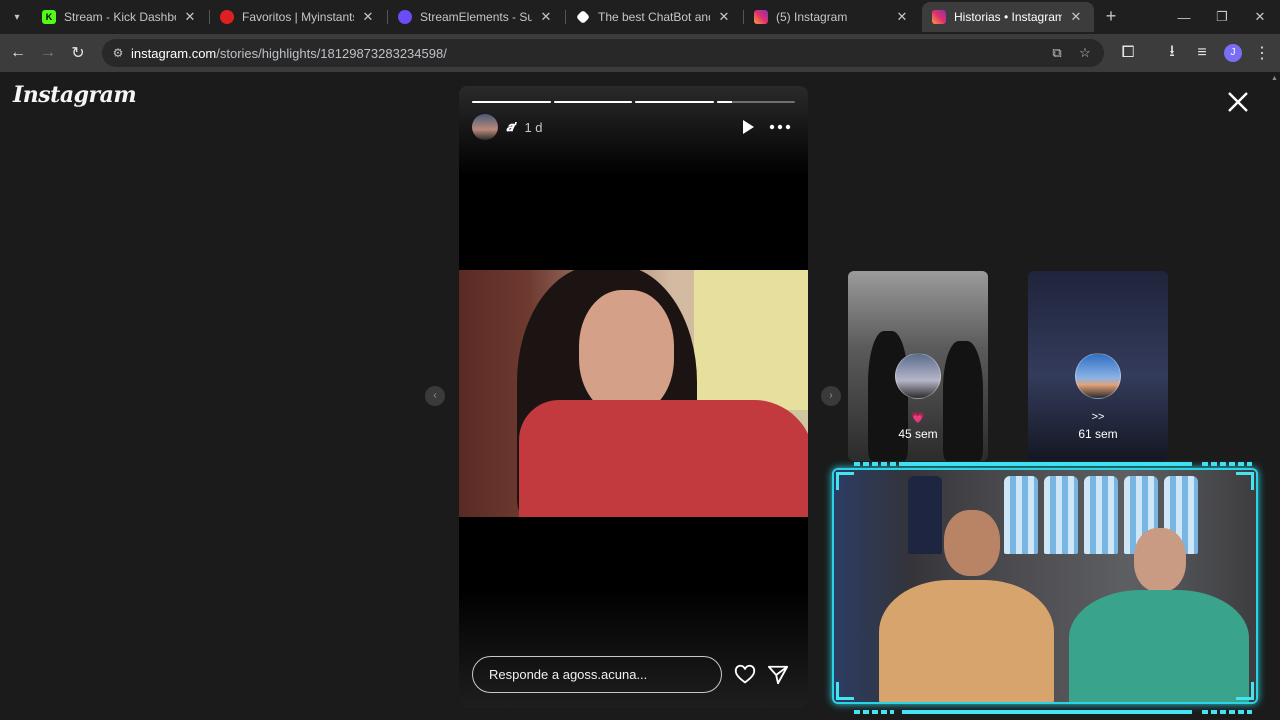  What do you see at coordinates (1233, 53) in the screenshot?
I see `profile-avatar: J` at bounding box center [1233, 53].